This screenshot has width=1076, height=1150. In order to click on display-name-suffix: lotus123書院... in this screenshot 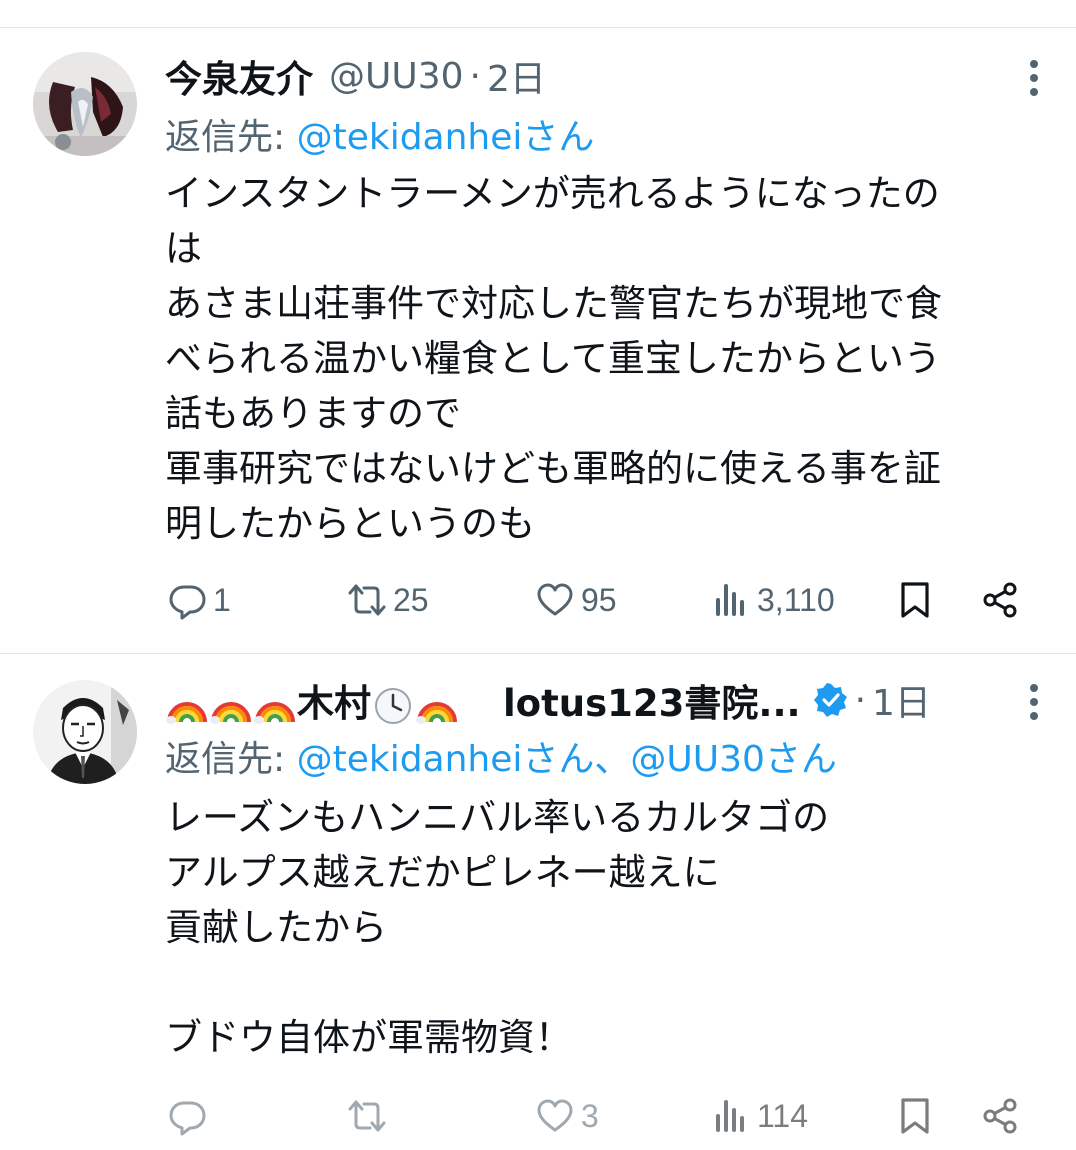, I will do `click(652, 703)`.